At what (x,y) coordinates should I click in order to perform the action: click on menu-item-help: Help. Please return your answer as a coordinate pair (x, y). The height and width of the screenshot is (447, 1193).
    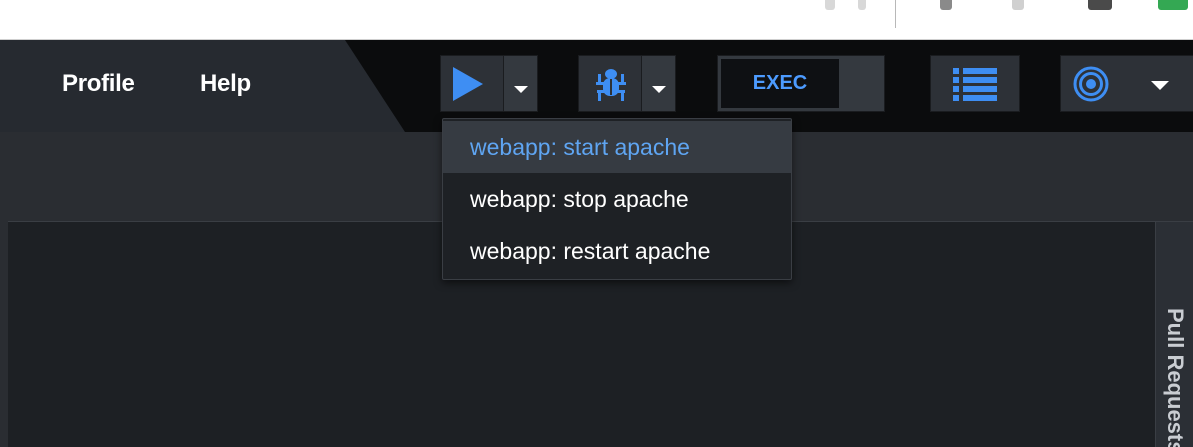
    Looking at the image, I should click on (225, 84).